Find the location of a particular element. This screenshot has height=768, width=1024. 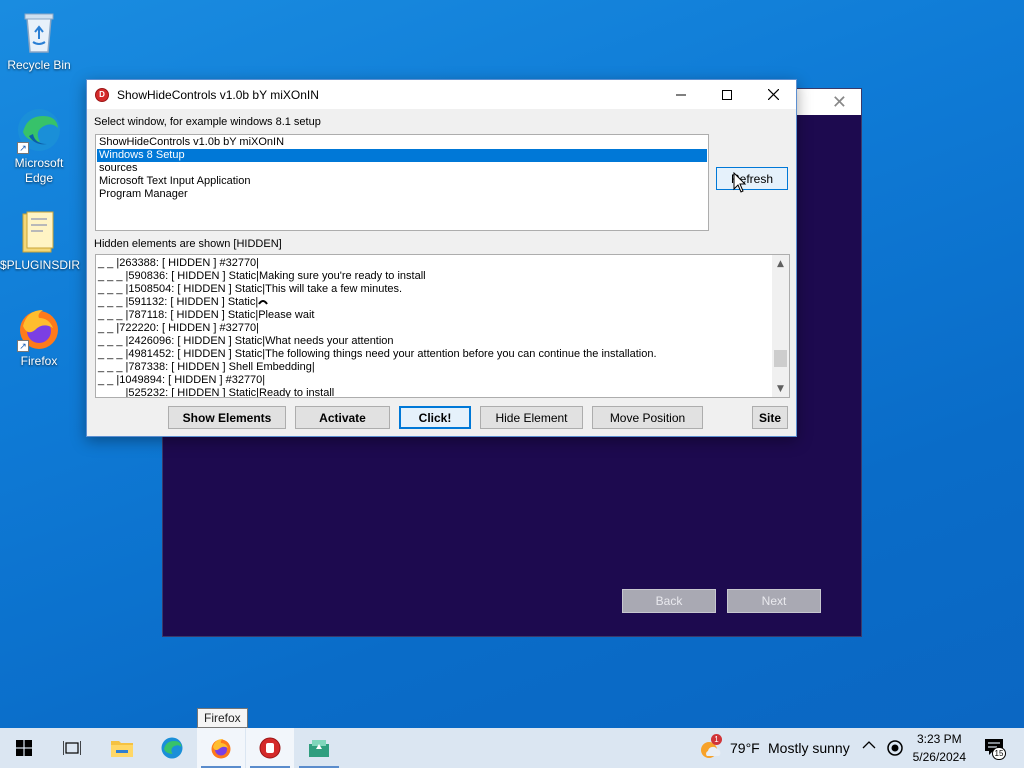

element-line: _ _ |263388: [ HIDDEN ] #32770| is located at coordinates (179, 263).